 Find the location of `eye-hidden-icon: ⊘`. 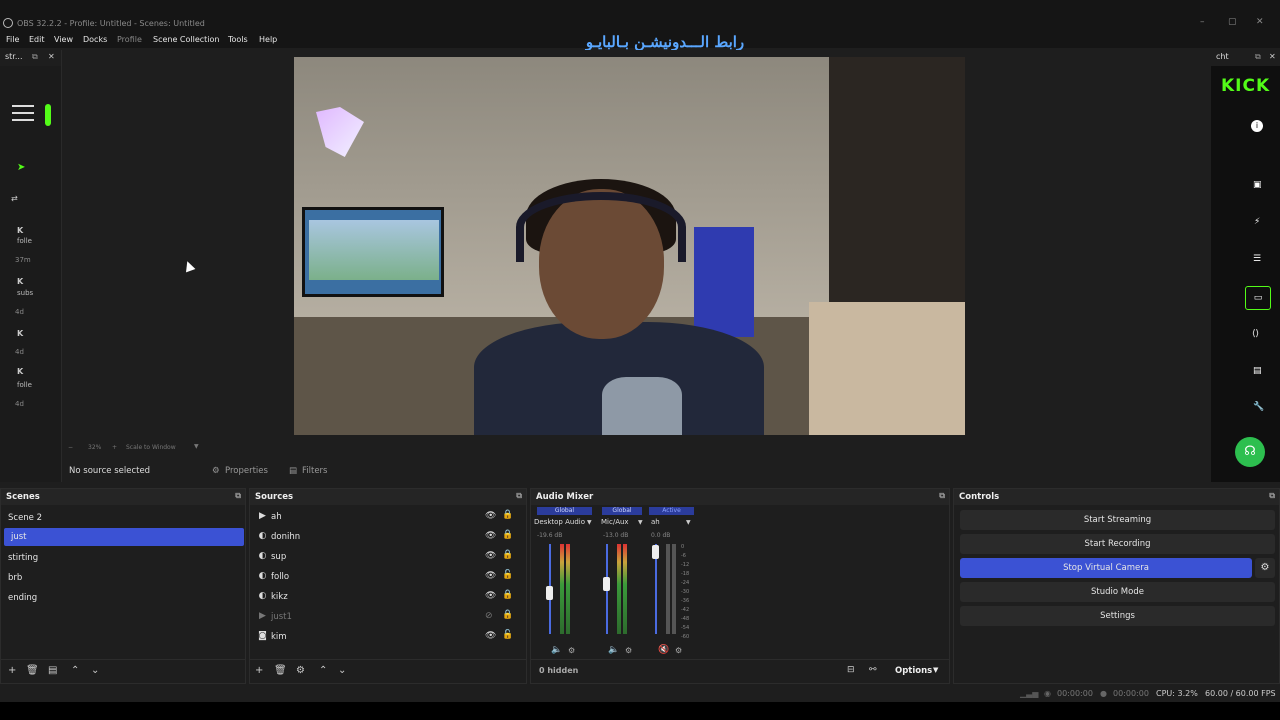

eye-hidden-icon: ⊘ is located at coordinates (489, 616).